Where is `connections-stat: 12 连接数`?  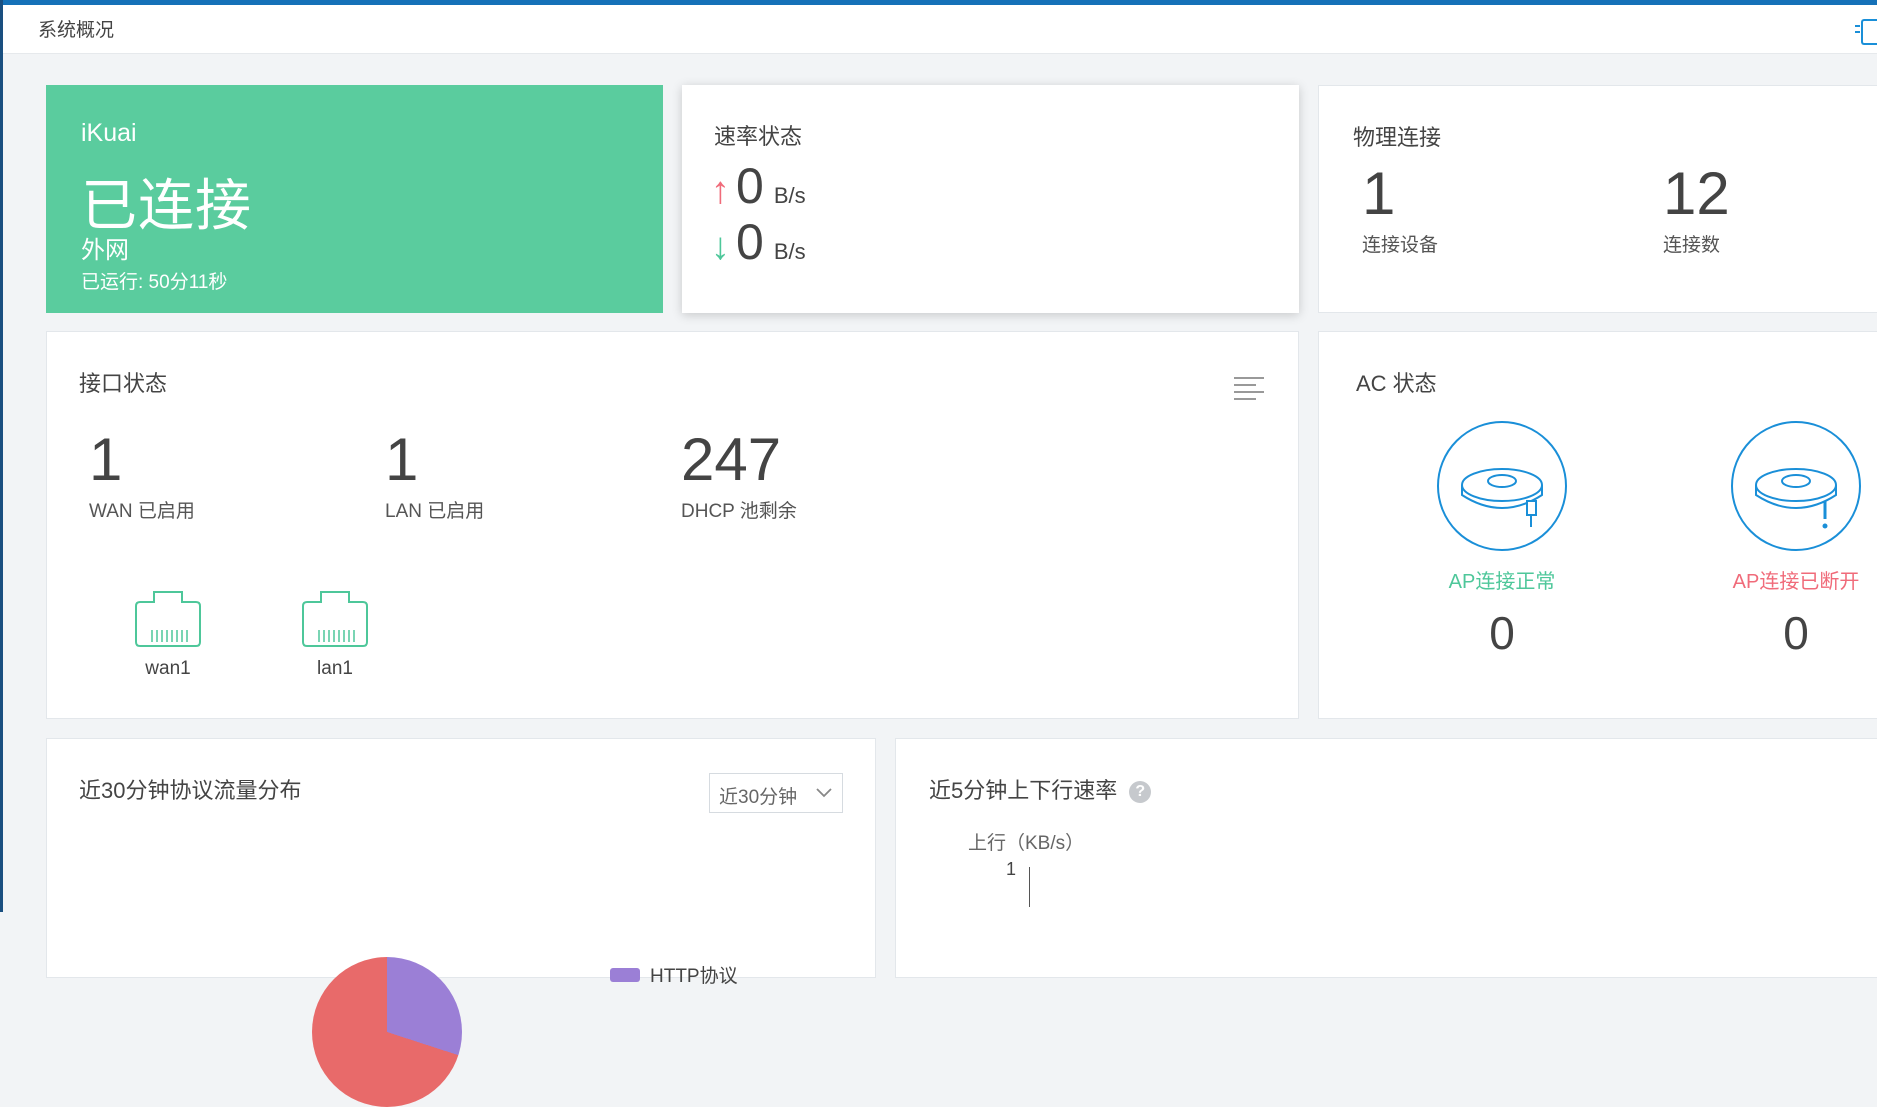
connections-stat: 12 连接数 is located at coordinates (1696, 210).